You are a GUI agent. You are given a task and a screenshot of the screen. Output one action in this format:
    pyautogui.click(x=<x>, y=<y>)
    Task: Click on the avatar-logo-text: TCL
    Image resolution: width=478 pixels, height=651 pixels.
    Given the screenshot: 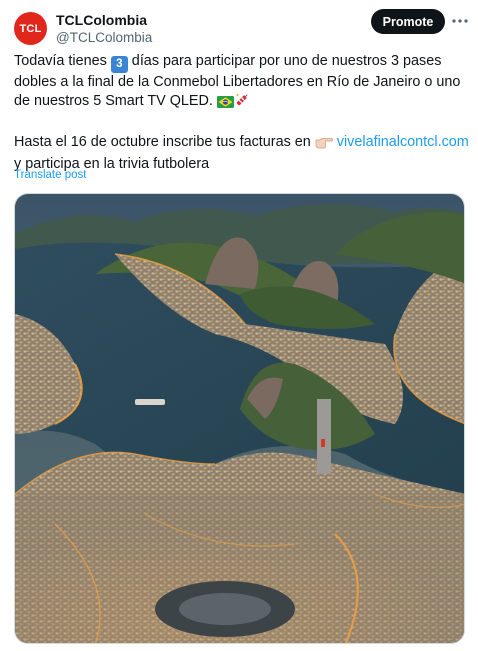 What is the action you would take?
    pyautogui.click(x=30, y=28)
    